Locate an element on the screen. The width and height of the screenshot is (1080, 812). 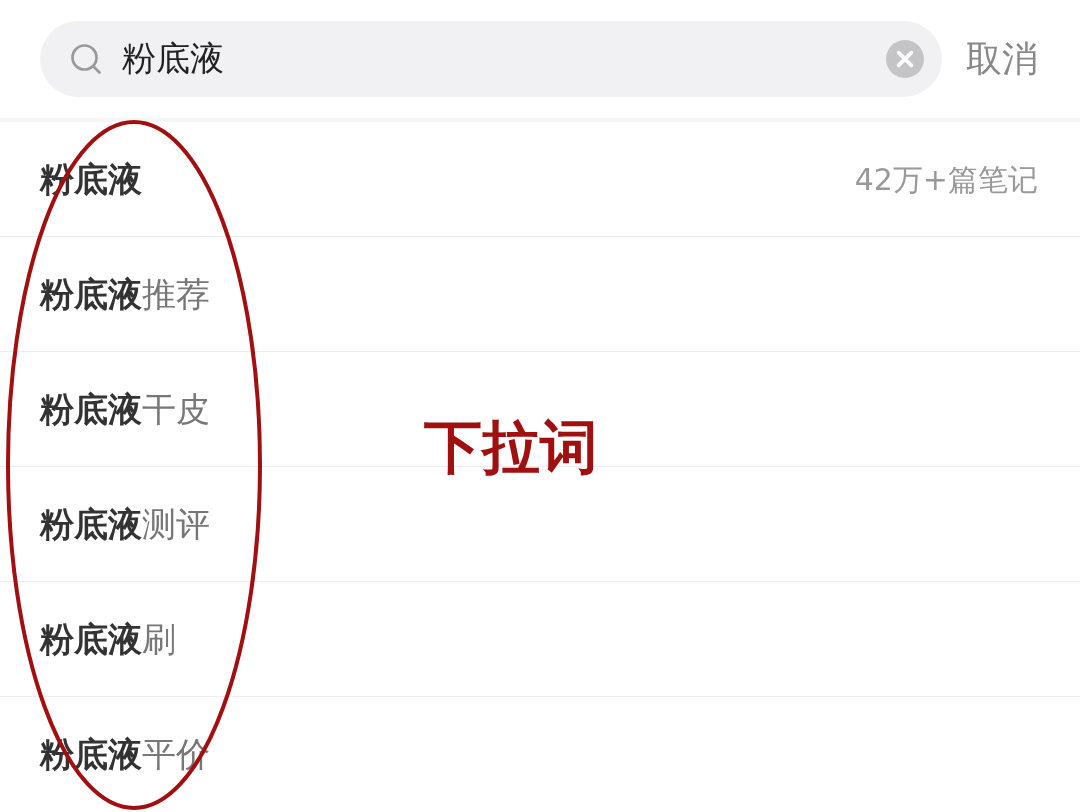
suggestion-item: 粉底液测评 is located at coordinates (125, 524).